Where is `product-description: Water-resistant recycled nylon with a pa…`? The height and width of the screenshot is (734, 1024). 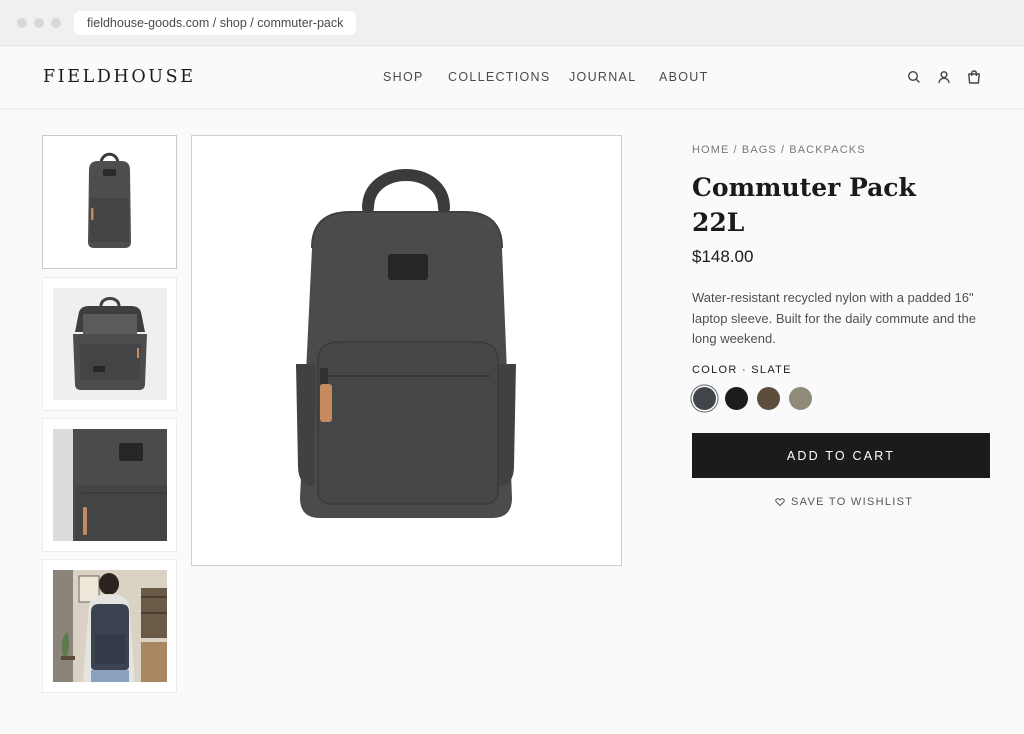
product-description: Water-resistant recycled nylon with a pa… is located at coordinates (834, 318).